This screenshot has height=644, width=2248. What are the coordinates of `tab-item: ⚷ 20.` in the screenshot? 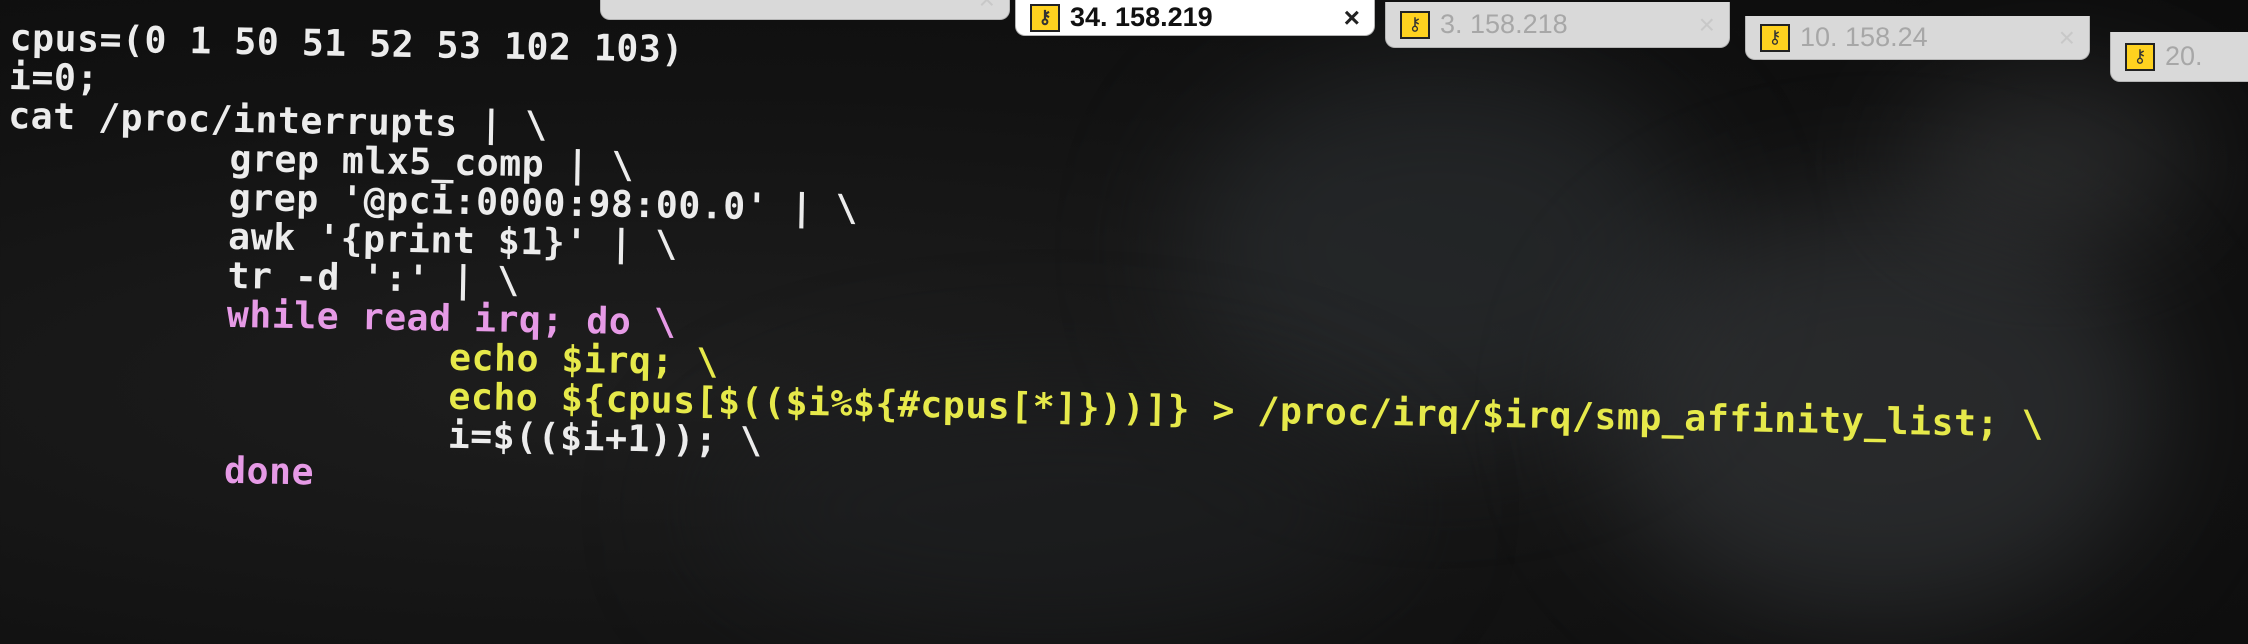 It's located at (2179, 57).